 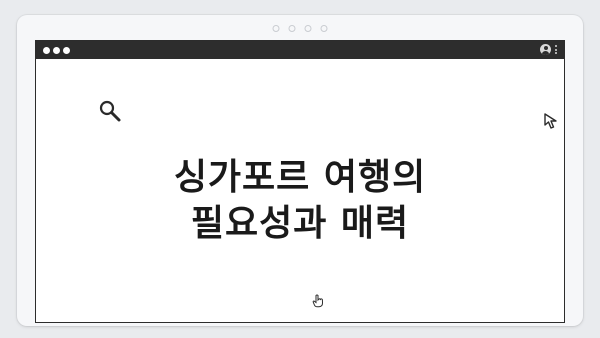 What do you see at coordinates (556, 49) in the screenshot?
I see `kebab-menu-icon` at bounding box center [556, 49].